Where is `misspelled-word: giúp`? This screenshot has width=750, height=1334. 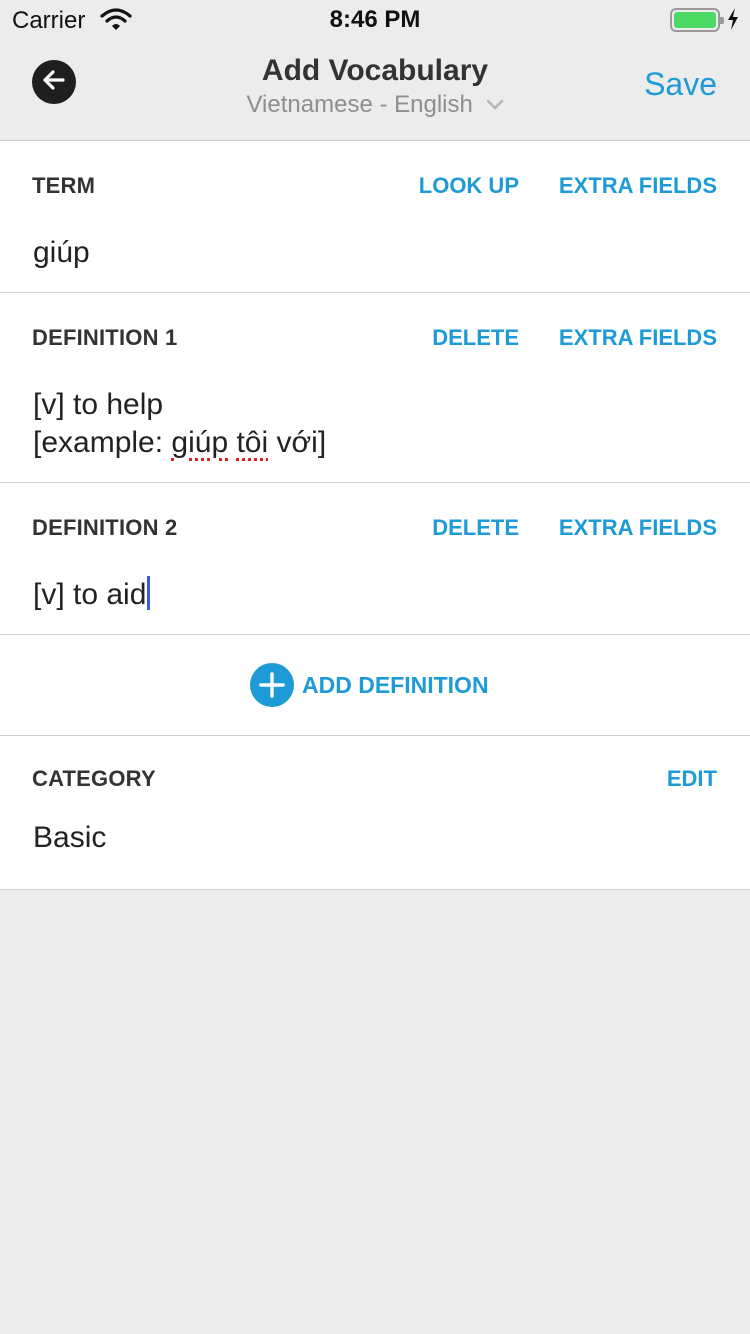 misspelled-word: giúp is located at coordinates (200, 442).